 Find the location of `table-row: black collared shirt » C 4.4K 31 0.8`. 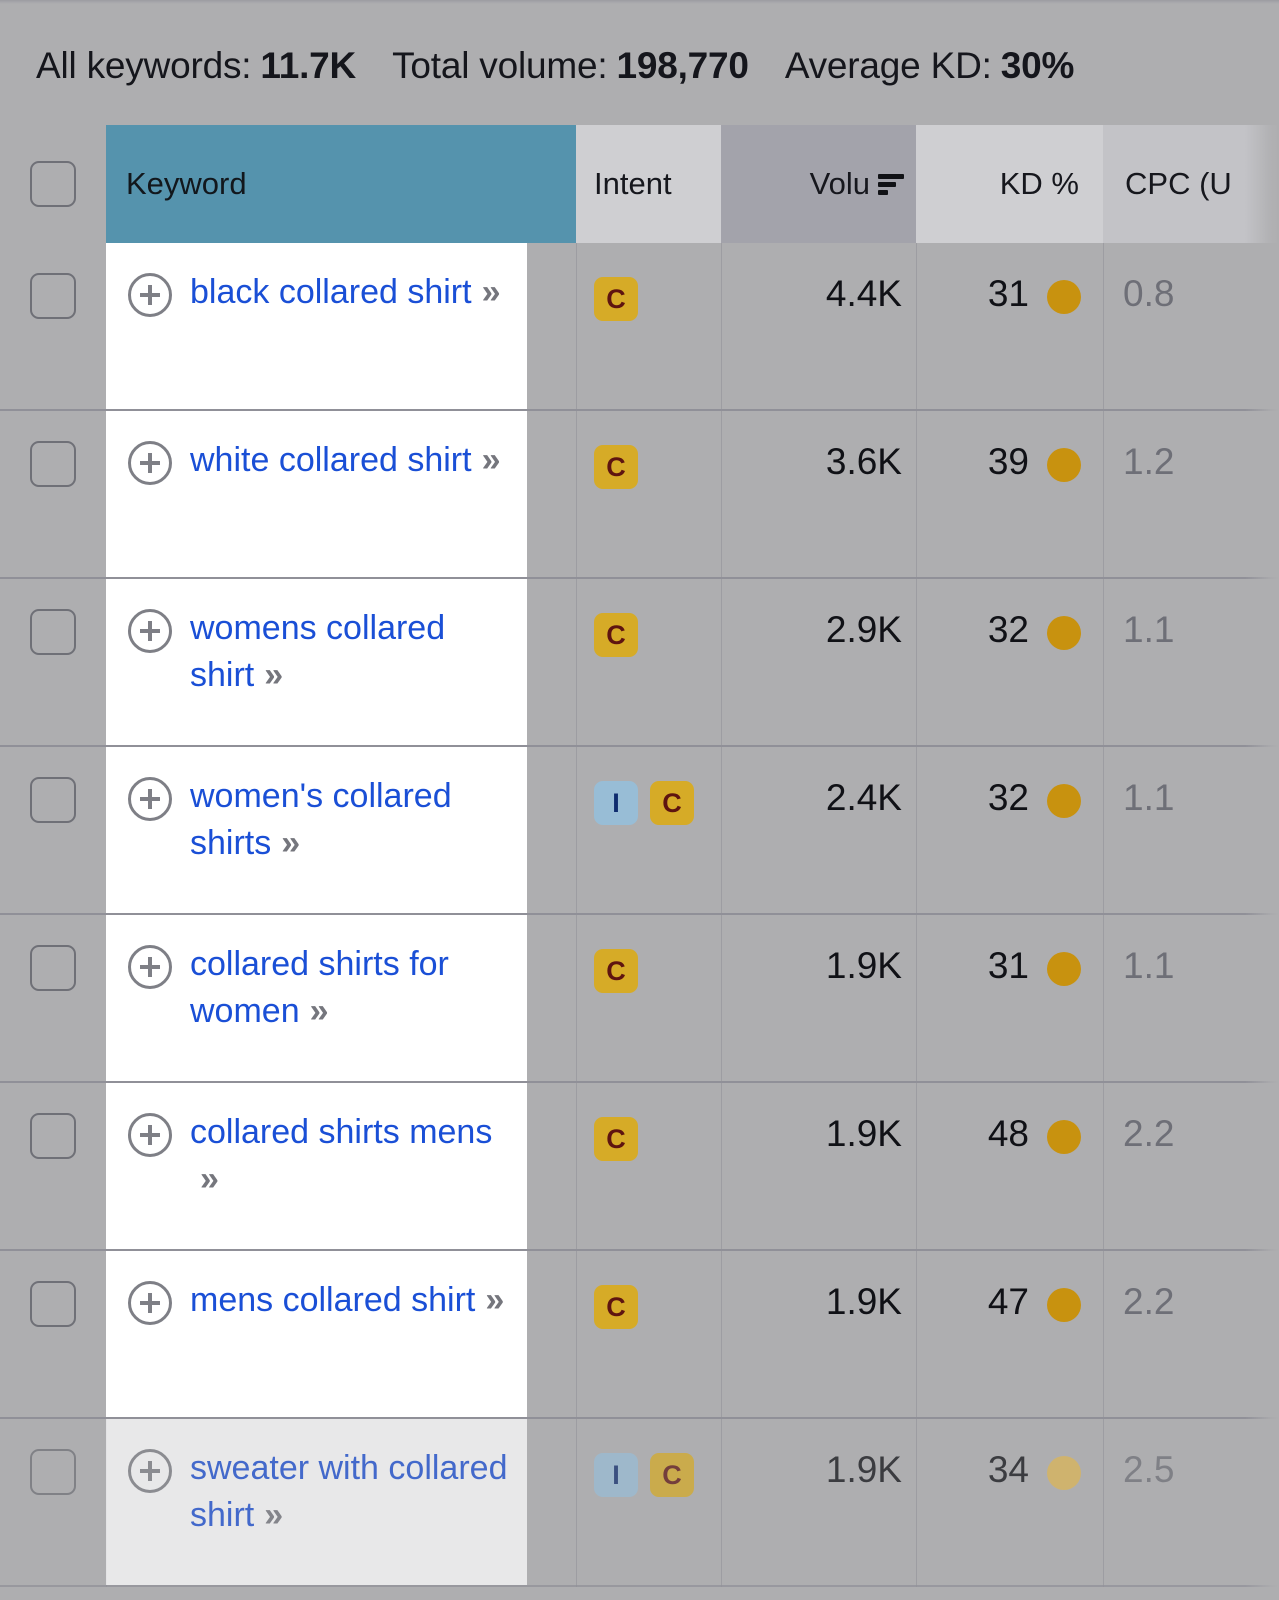

table-row: black collared shirt » C 4.4K 31 0.8 is located at coordinates (639, 327).